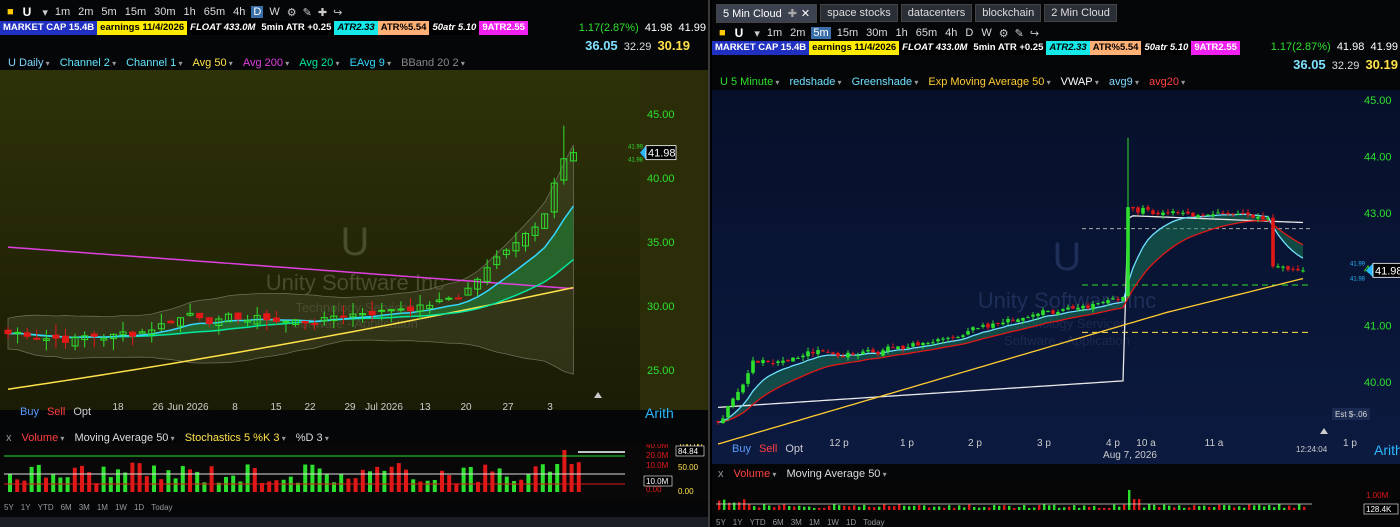 The width and height of the screenshot is (1400, 527). What do you see at coordinates (859, 13) in the screenshot?
I see `tab-space-stocks: space stocks` at bounding box center [859, 13].